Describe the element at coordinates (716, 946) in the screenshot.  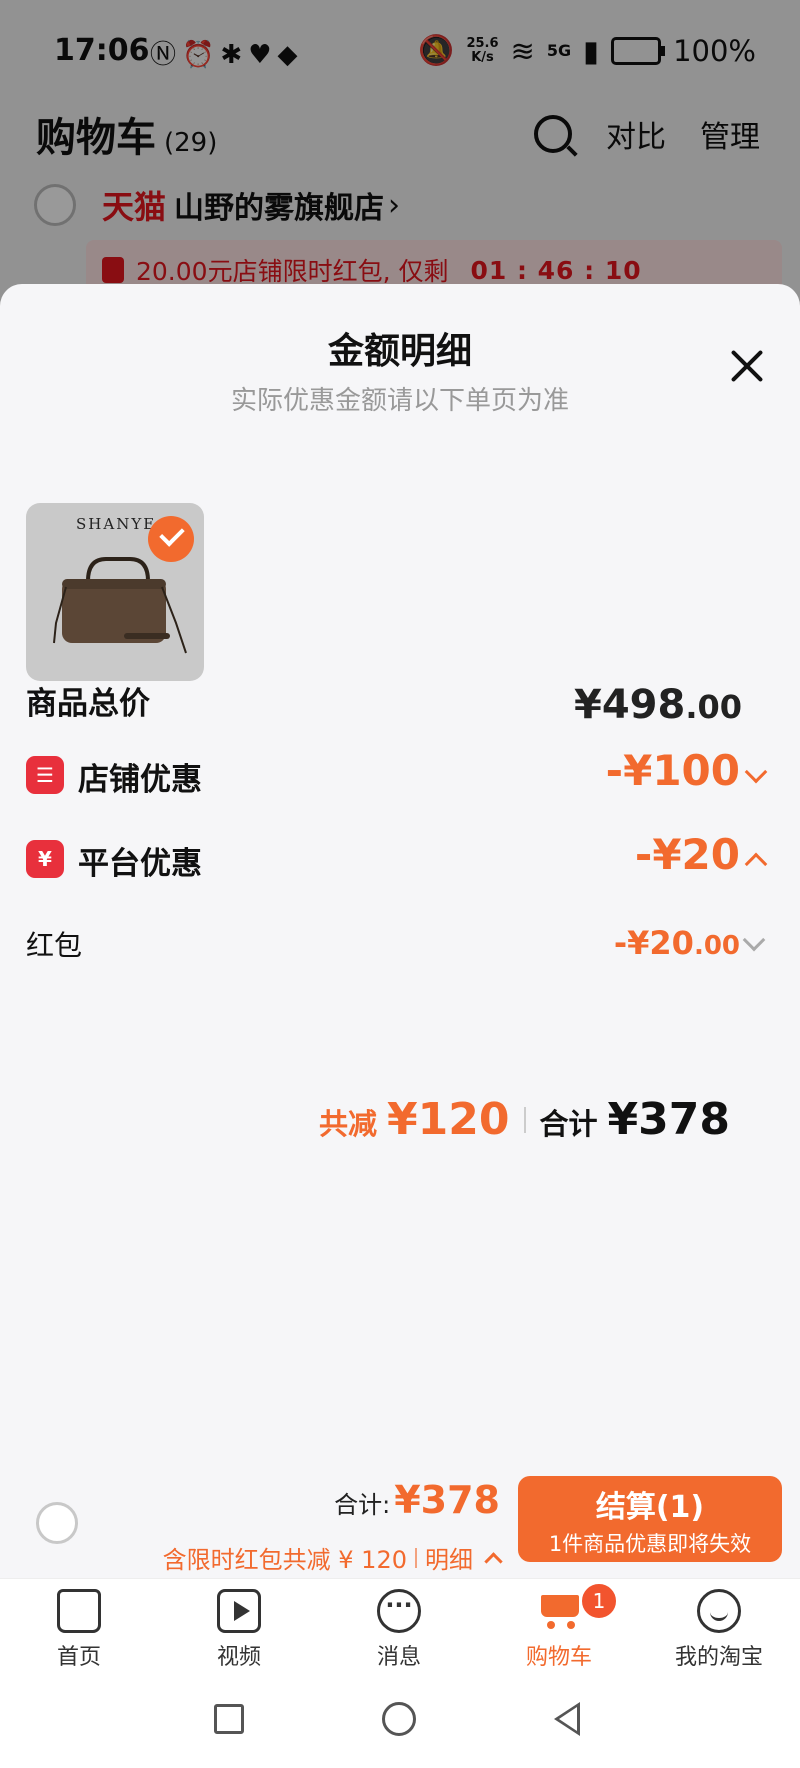
I see `red-packet-decimal: .00` at that location.